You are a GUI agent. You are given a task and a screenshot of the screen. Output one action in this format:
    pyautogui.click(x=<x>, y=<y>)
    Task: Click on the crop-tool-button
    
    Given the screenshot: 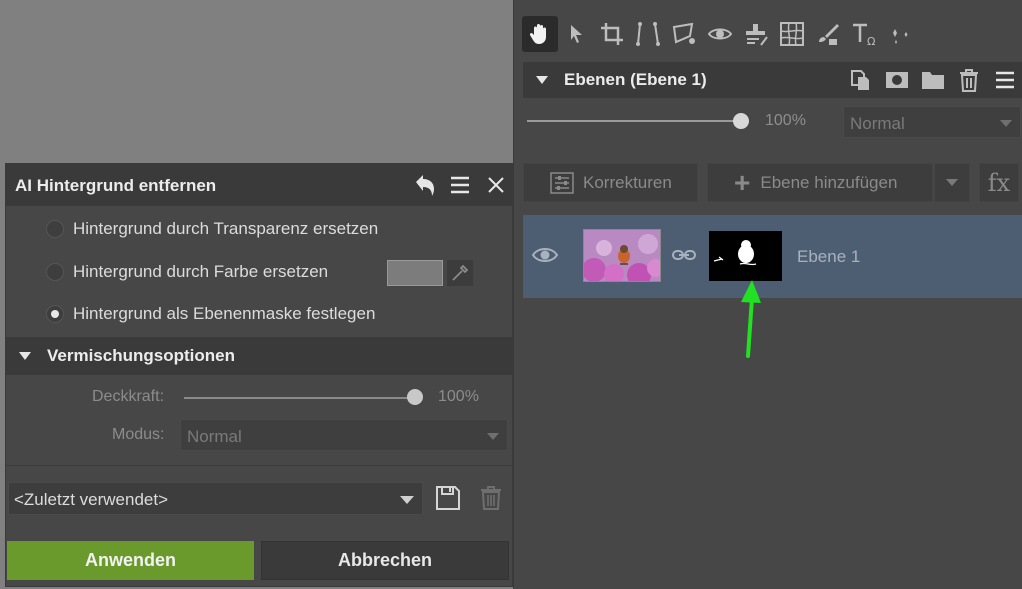 What is the action you would take?
    pyautogui.click(x=612, y=34)
    